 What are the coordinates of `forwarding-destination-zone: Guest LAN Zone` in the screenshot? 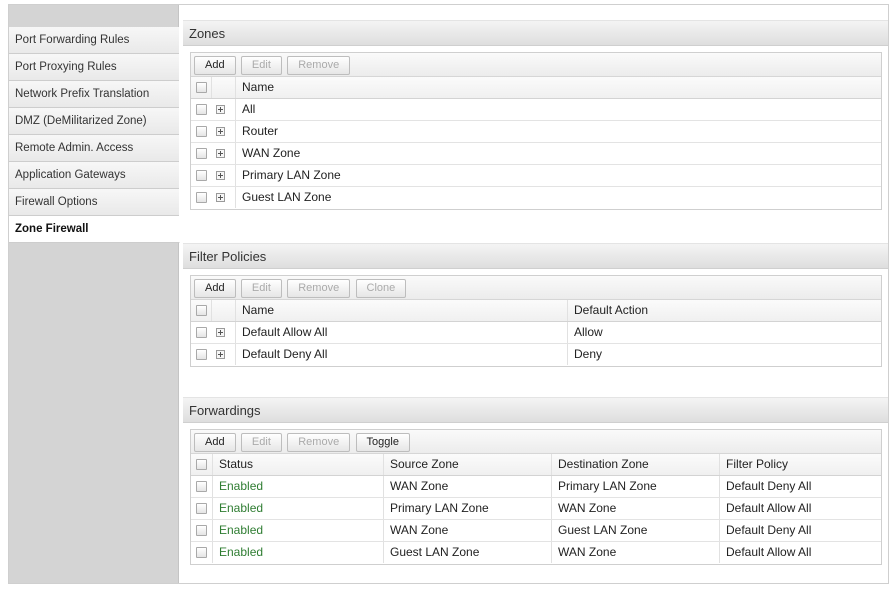 It's located at (599, 530).